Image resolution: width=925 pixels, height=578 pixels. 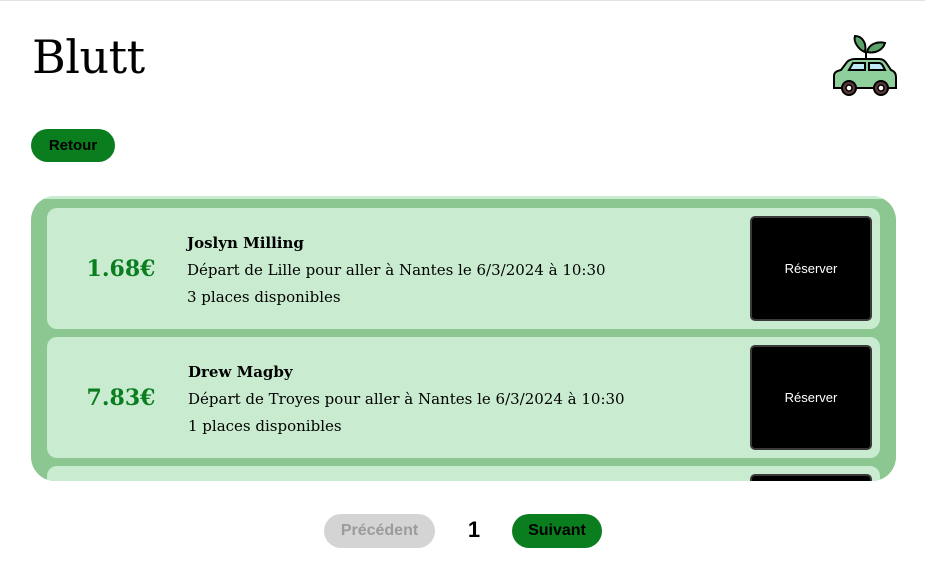 I want to click on trip-card, so click(x=463, y=473).